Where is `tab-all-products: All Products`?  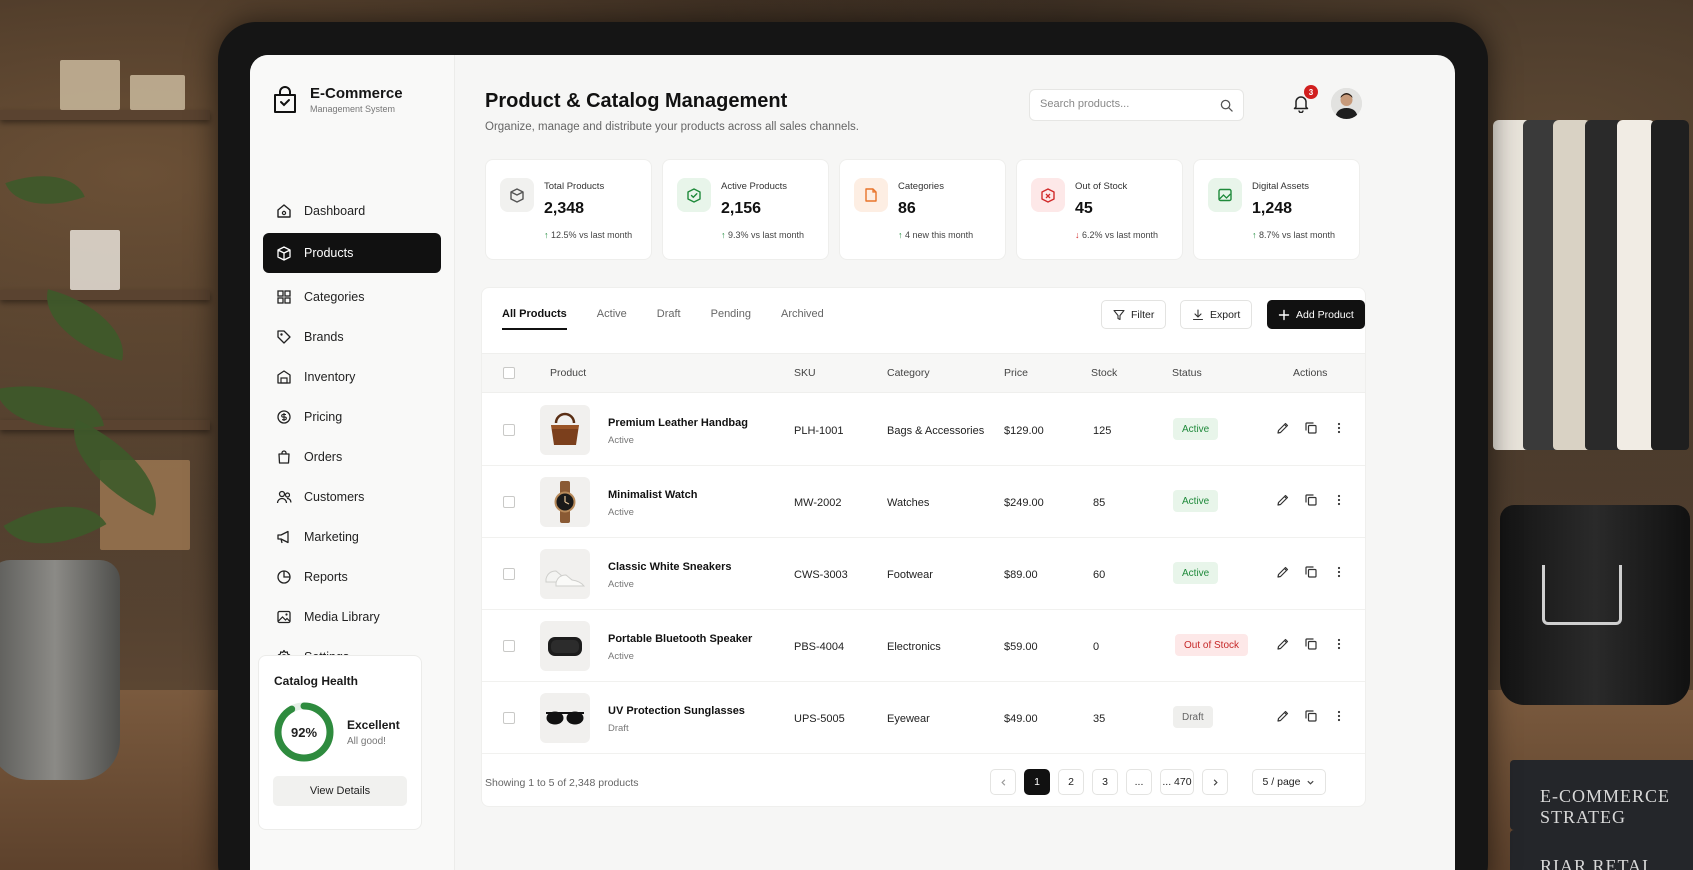 tab-all-products: All Products is located at coordinates (534, 319).